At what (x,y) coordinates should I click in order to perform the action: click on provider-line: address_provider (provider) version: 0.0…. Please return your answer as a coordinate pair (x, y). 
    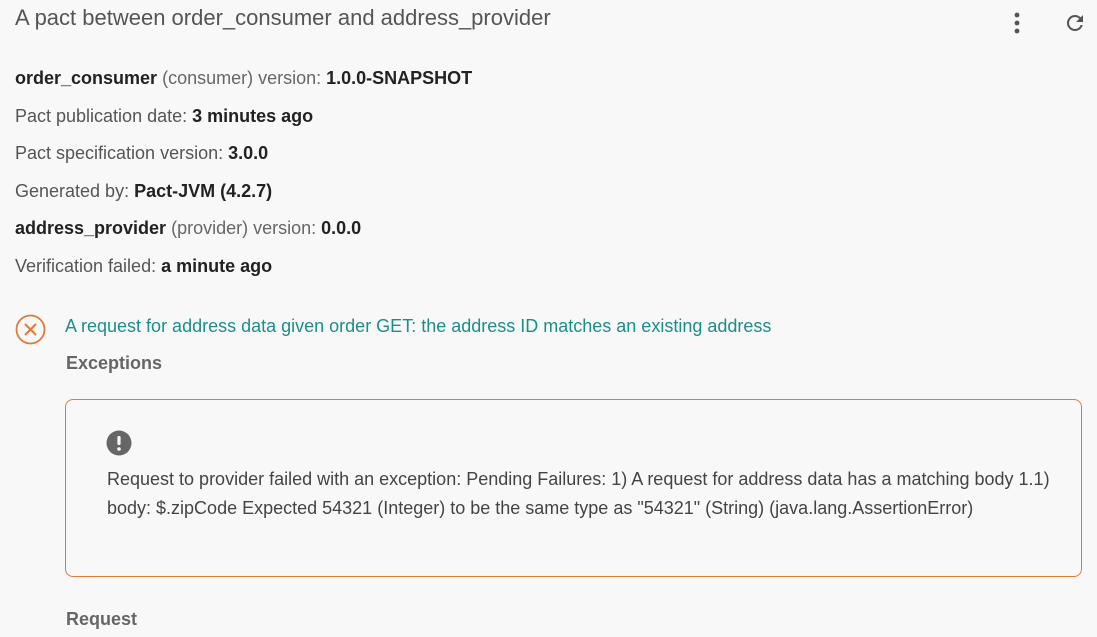
    Looking at the image, I should click on (243, 235).